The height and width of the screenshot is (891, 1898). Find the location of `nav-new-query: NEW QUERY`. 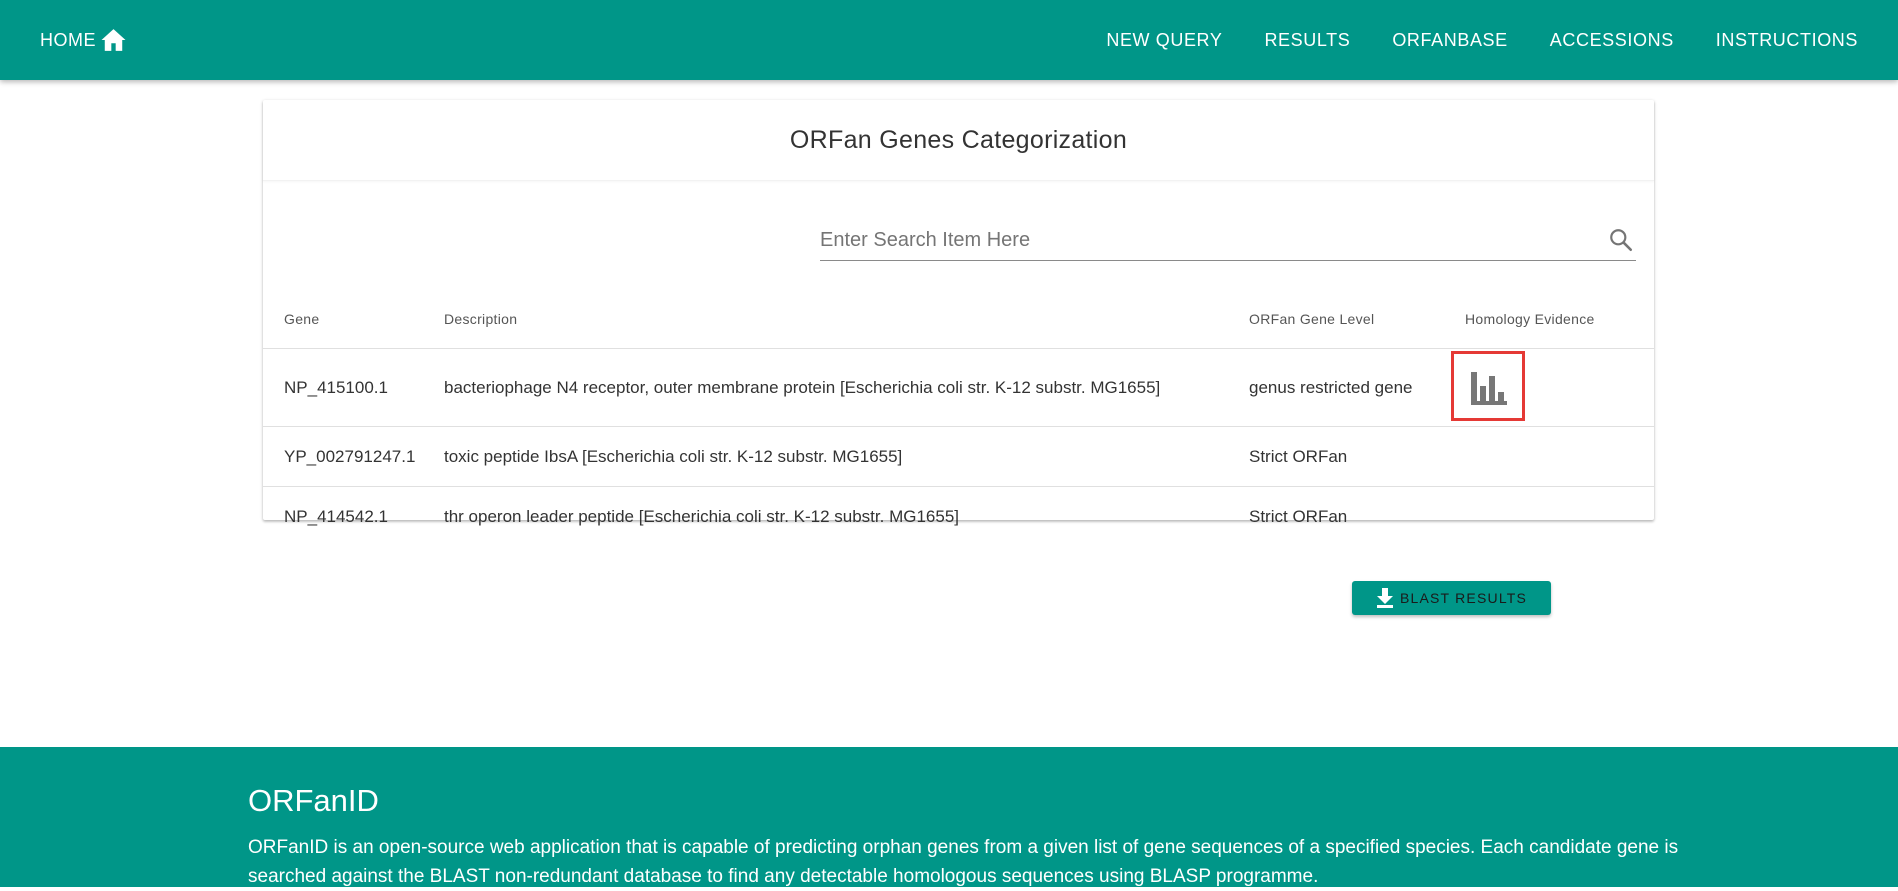

nav-new-query: NEW QUERY is located at coordinates (1164, 40).